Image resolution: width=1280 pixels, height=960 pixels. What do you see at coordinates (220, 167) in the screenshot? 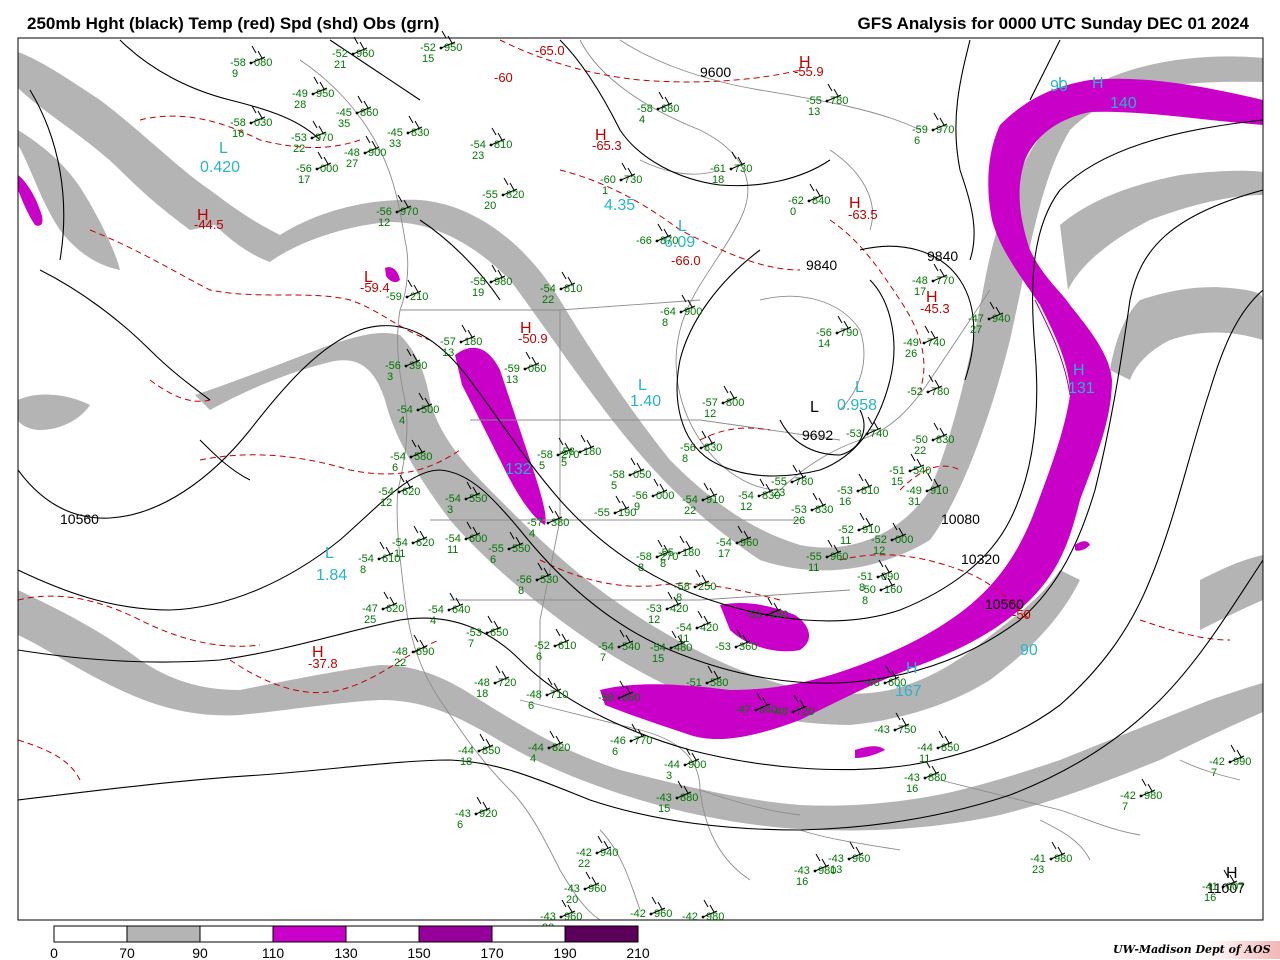
I see `speed-max-label: 0.420` at bounding box center [220, 167].